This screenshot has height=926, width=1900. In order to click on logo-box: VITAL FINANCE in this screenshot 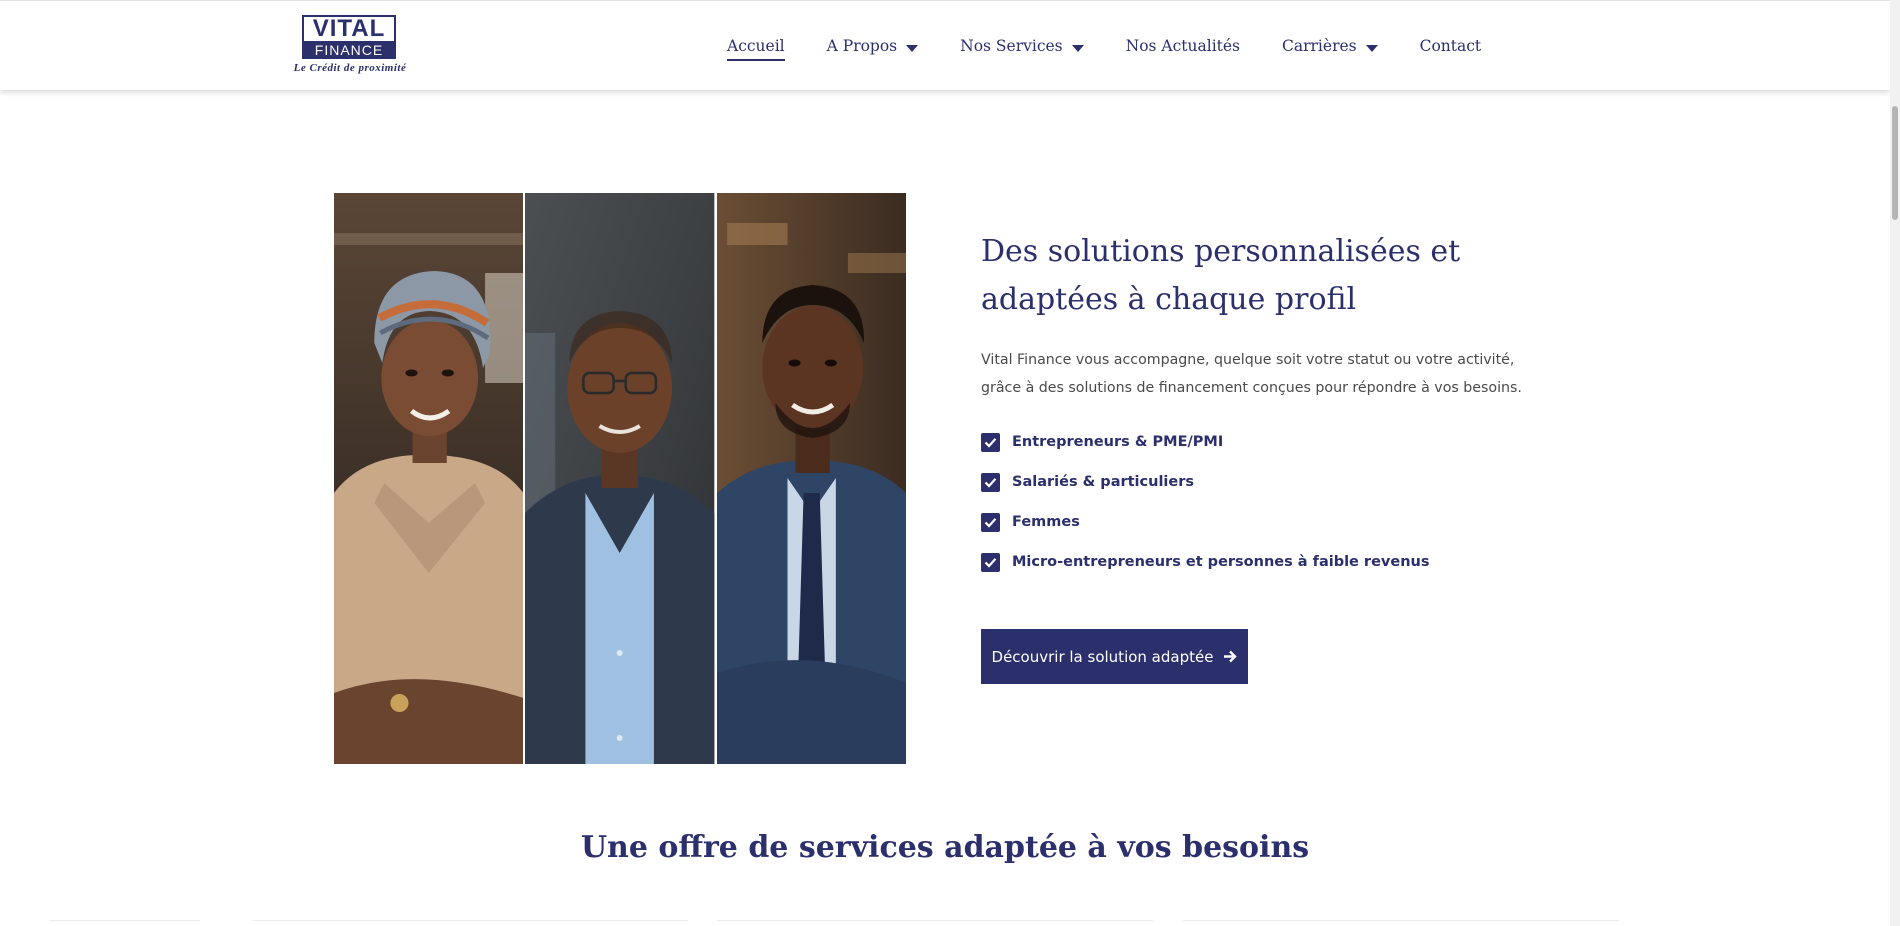, I will do `click(349, 37)`.